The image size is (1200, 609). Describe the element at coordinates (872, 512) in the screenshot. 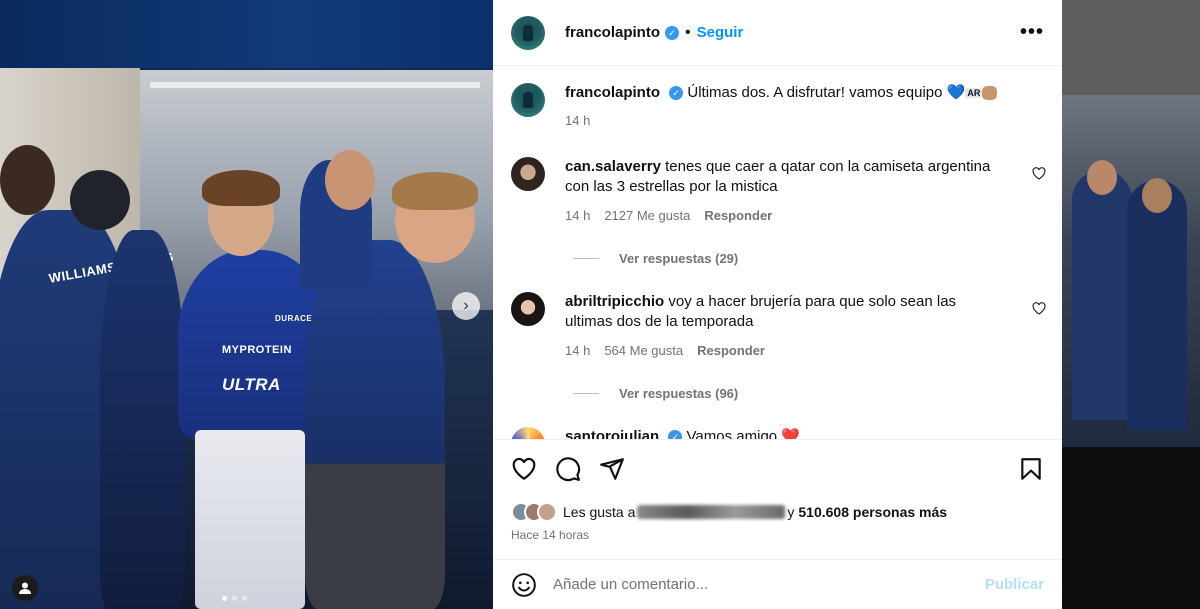

I see `likes-count: 510.608 personas más` at that location.